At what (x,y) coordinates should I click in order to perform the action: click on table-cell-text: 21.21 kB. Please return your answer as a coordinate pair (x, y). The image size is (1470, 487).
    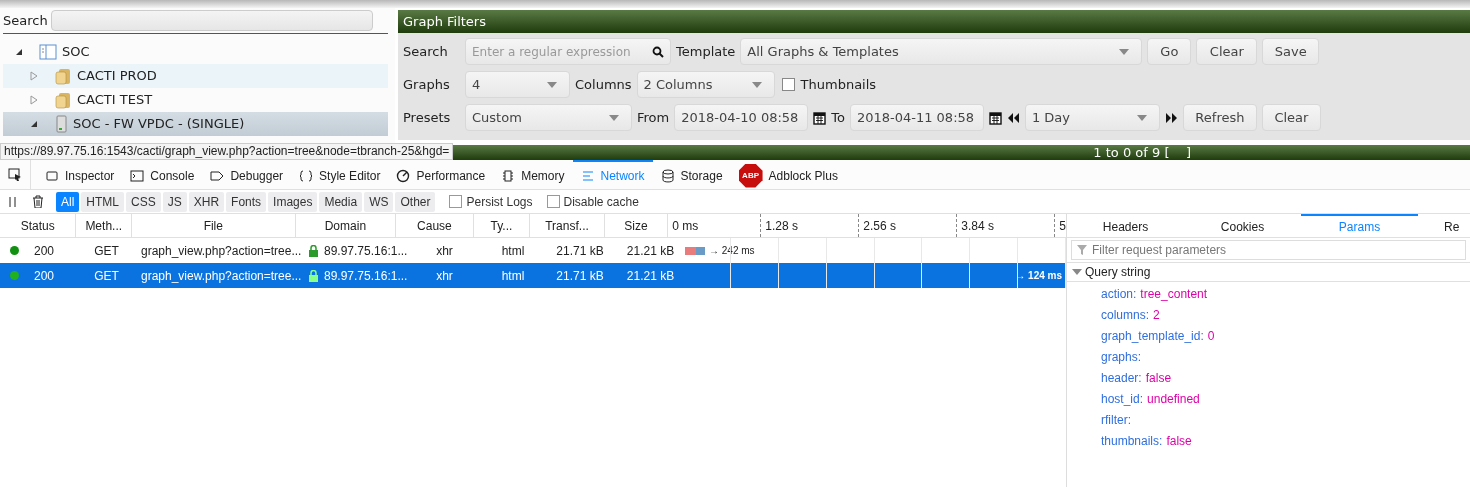
    Looking at the image, I should click on (650, 251).